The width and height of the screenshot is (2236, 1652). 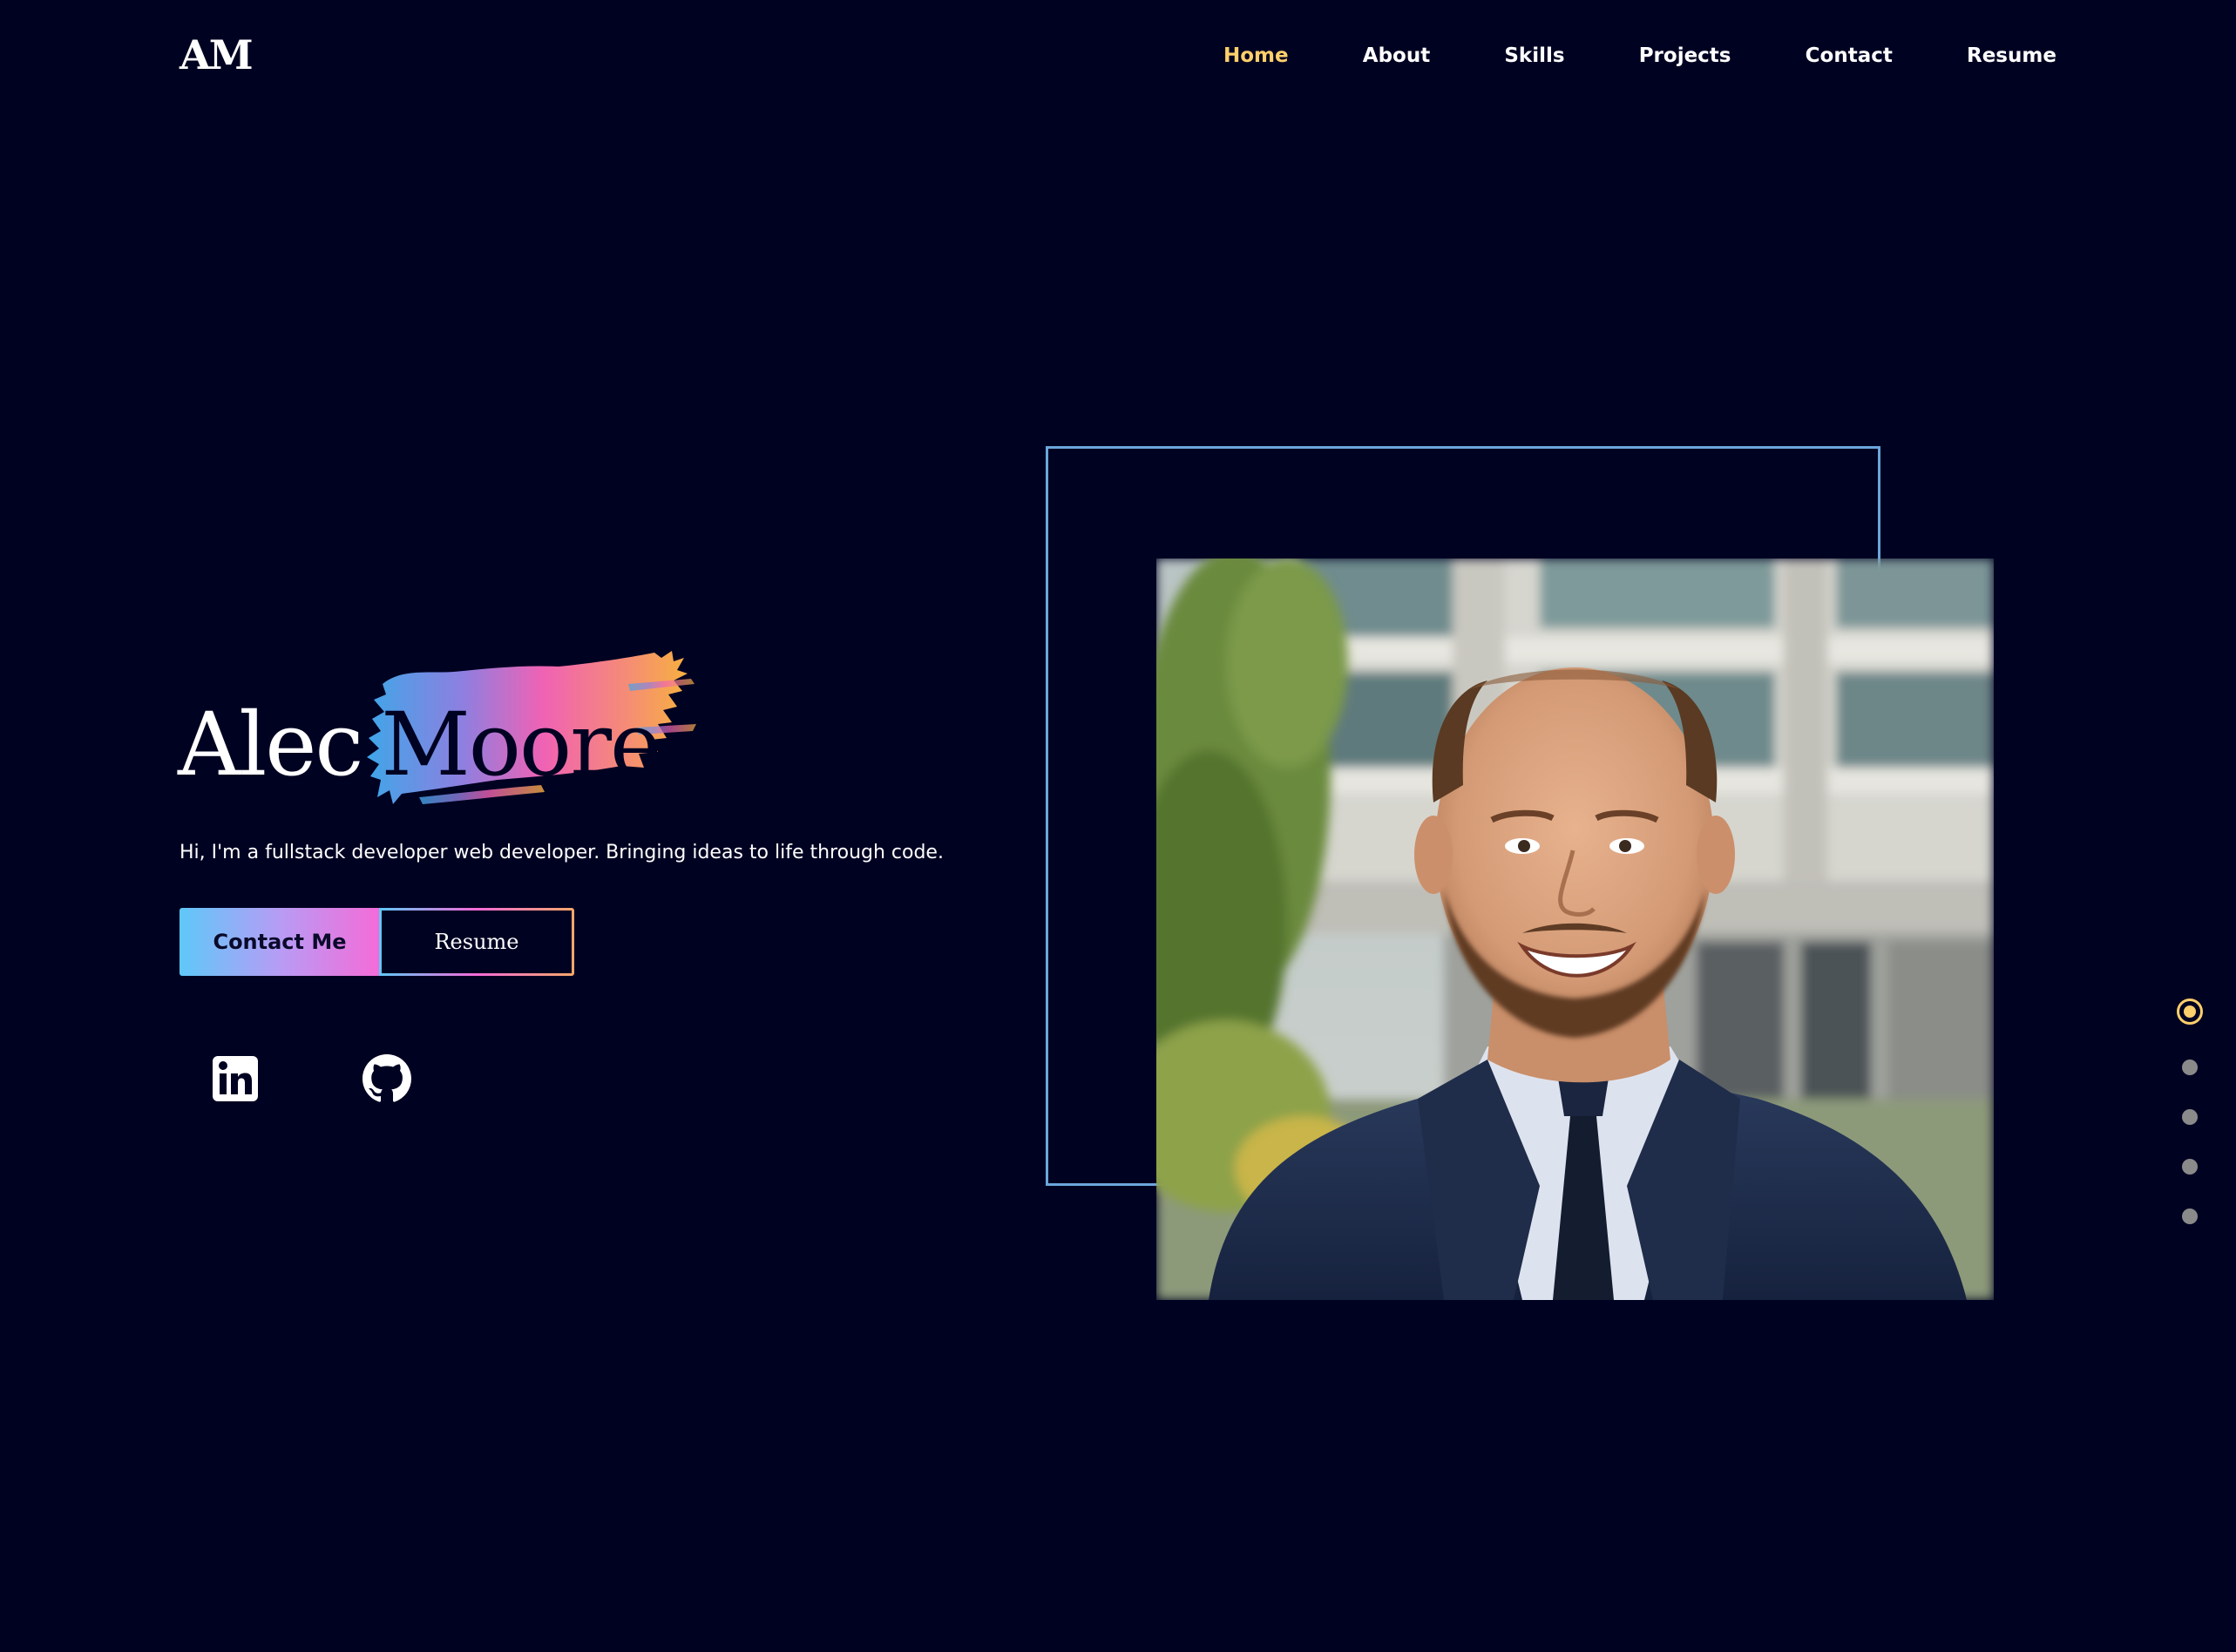 I want to click on nav-contact: Contact, so click(x=1850, y=55).